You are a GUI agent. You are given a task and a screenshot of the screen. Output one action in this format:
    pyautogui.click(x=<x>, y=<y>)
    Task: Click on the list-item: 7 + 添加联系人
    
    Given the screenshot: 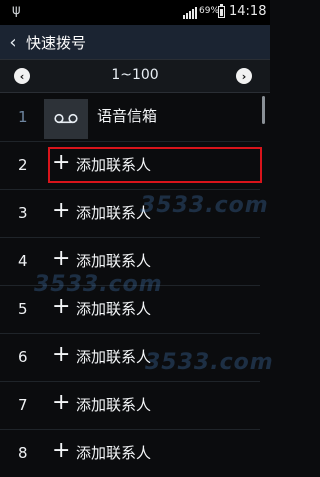 What is the action you would take?
    pyautogui.click(x=130, y=405)
    